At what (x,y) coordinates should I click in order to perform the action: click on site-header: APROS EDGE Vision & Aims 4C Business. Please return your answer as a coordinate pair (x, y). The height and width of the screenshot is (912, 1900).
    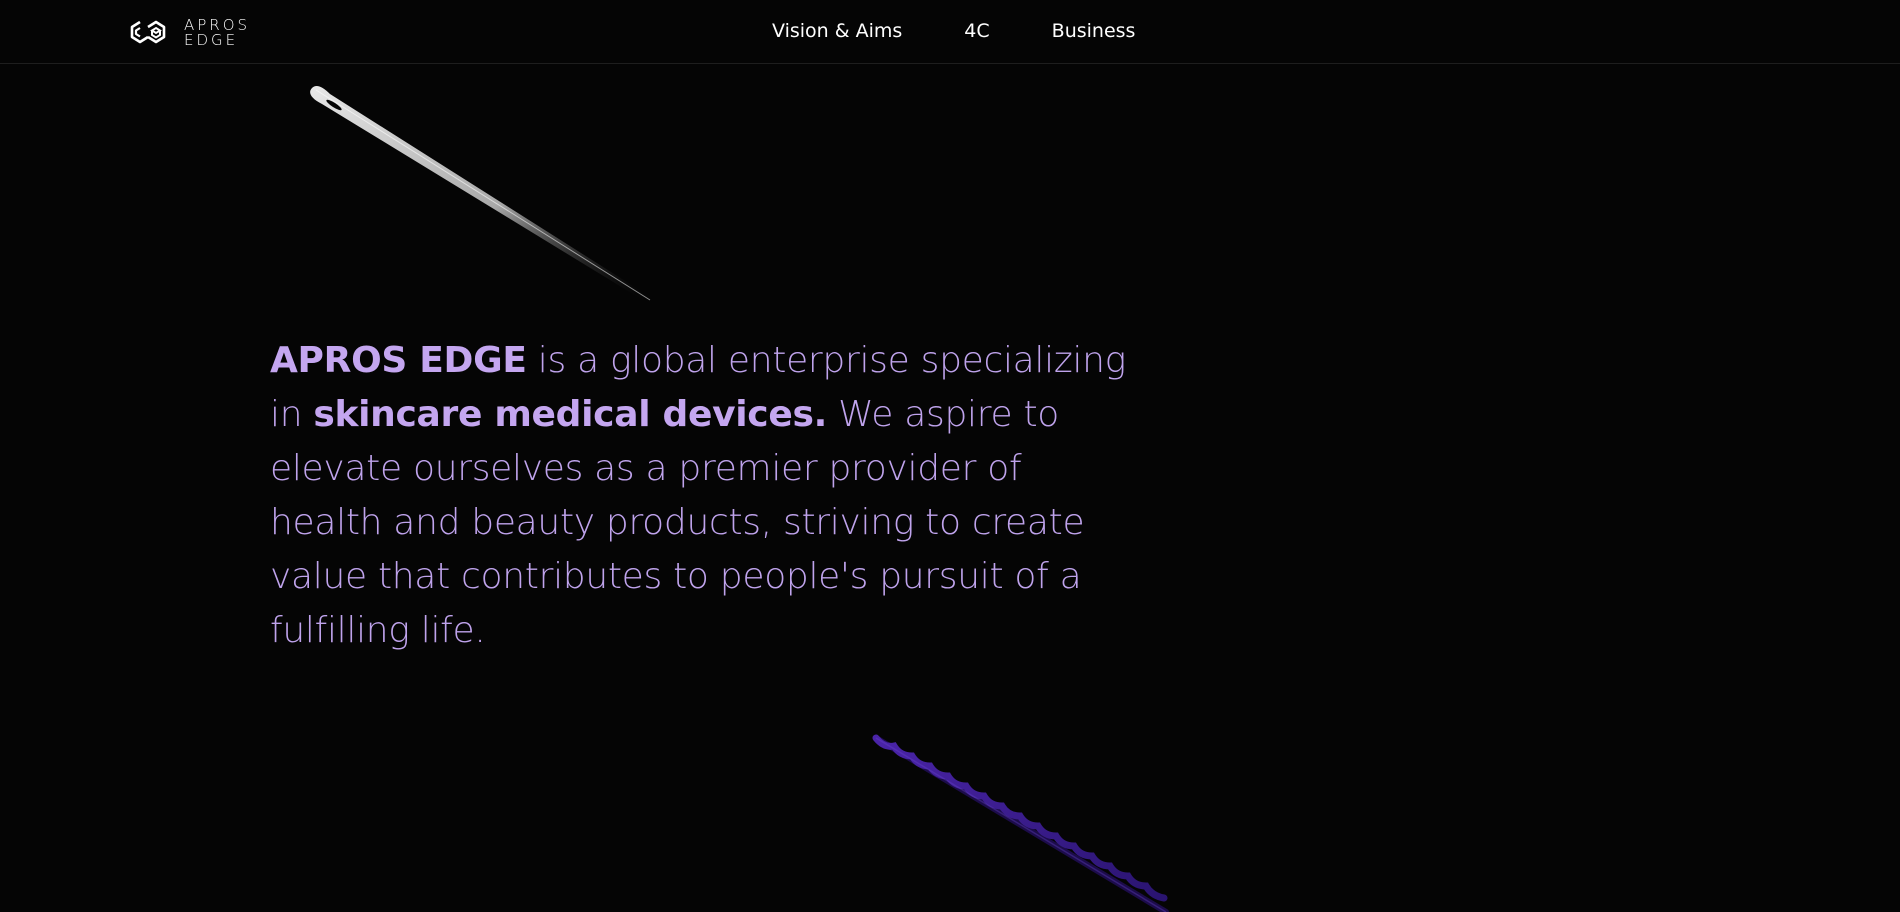
    Looking at the image, I should click on (950, 32).